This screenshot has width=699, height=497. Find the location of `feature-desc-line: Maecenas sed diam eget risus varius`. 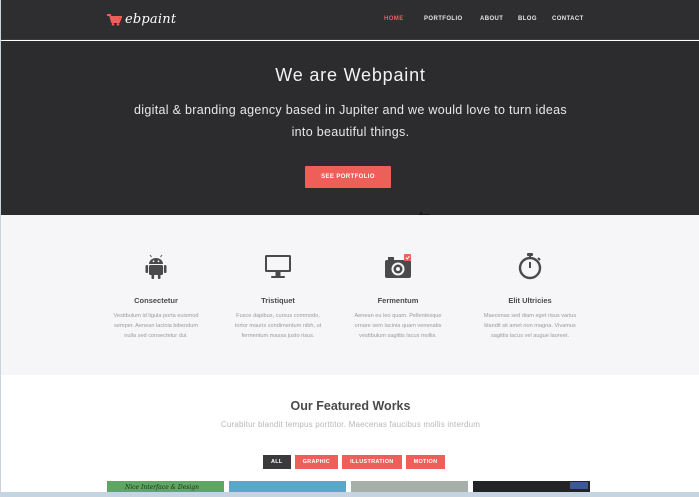

feature-desc-line: Maecenas sed diam eget risus varius is located at coordinates (530, 316).